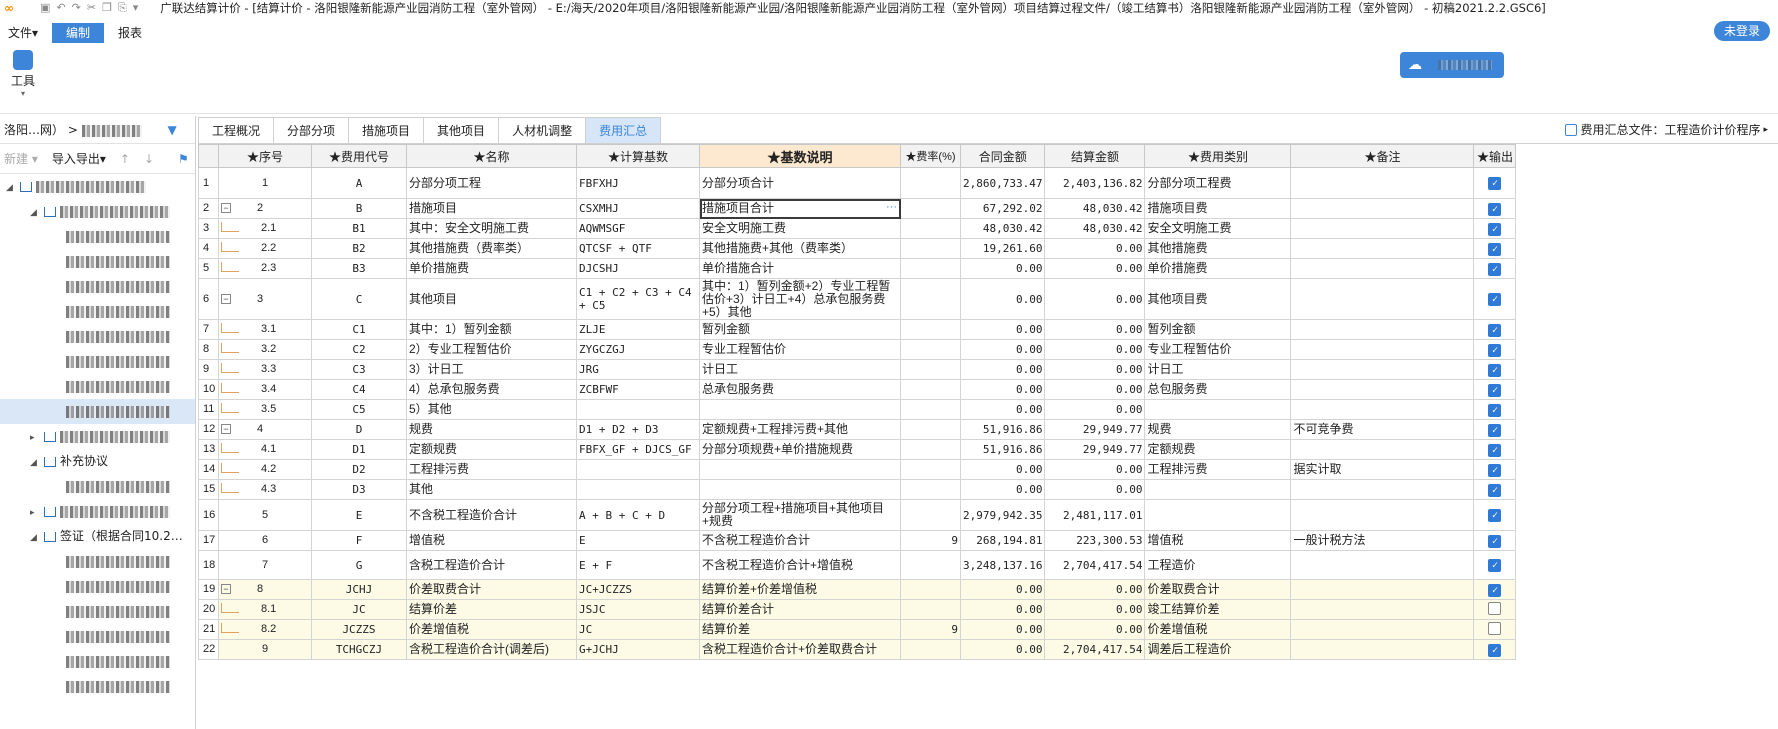 This screenshot has height=729, width=1778. Describe the element at coordinates (208, 208) in the screenshot. I see `row-number-cell: 2` at that location.